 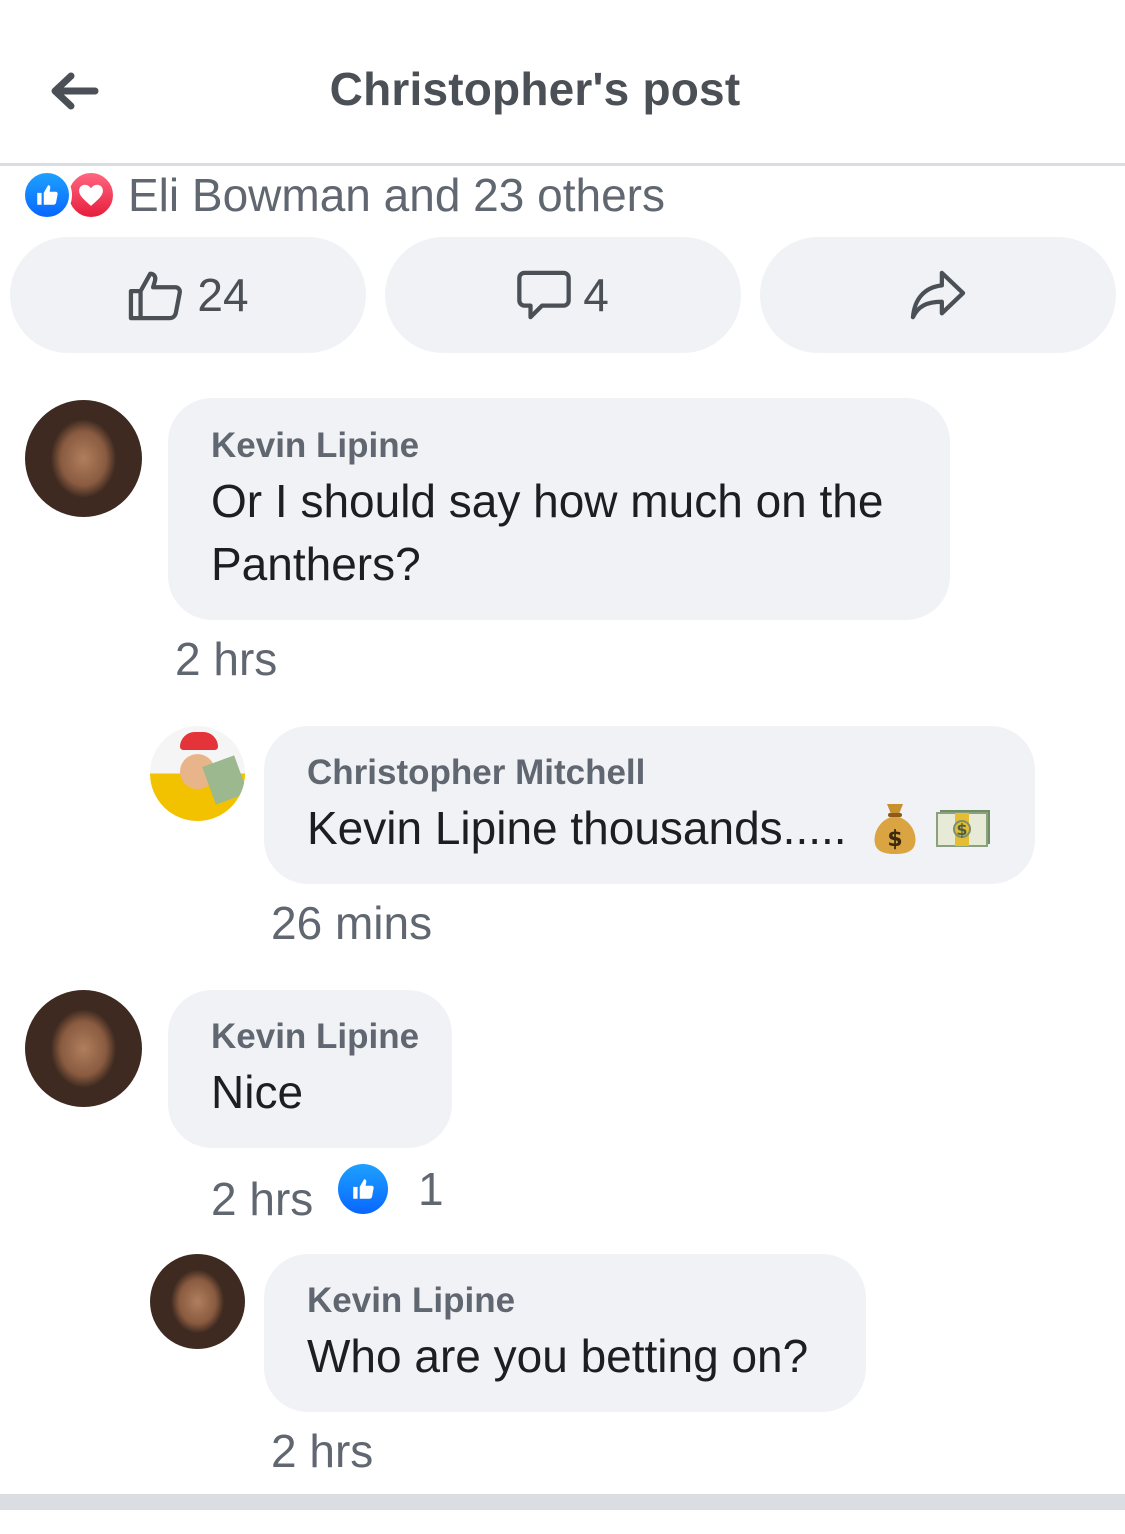 I want to click on bottom-divider, so click(x=562, y=1502).